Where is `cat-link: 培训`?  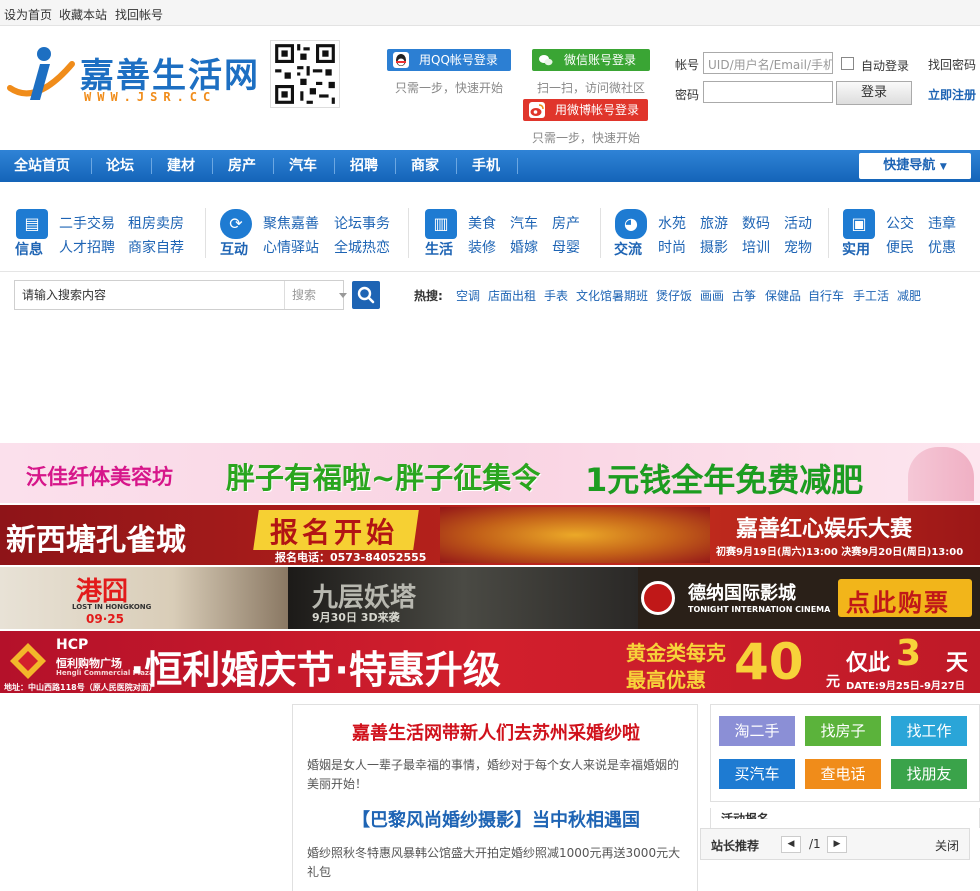 cat-link: 培训 is located at coordinates (756, 247).